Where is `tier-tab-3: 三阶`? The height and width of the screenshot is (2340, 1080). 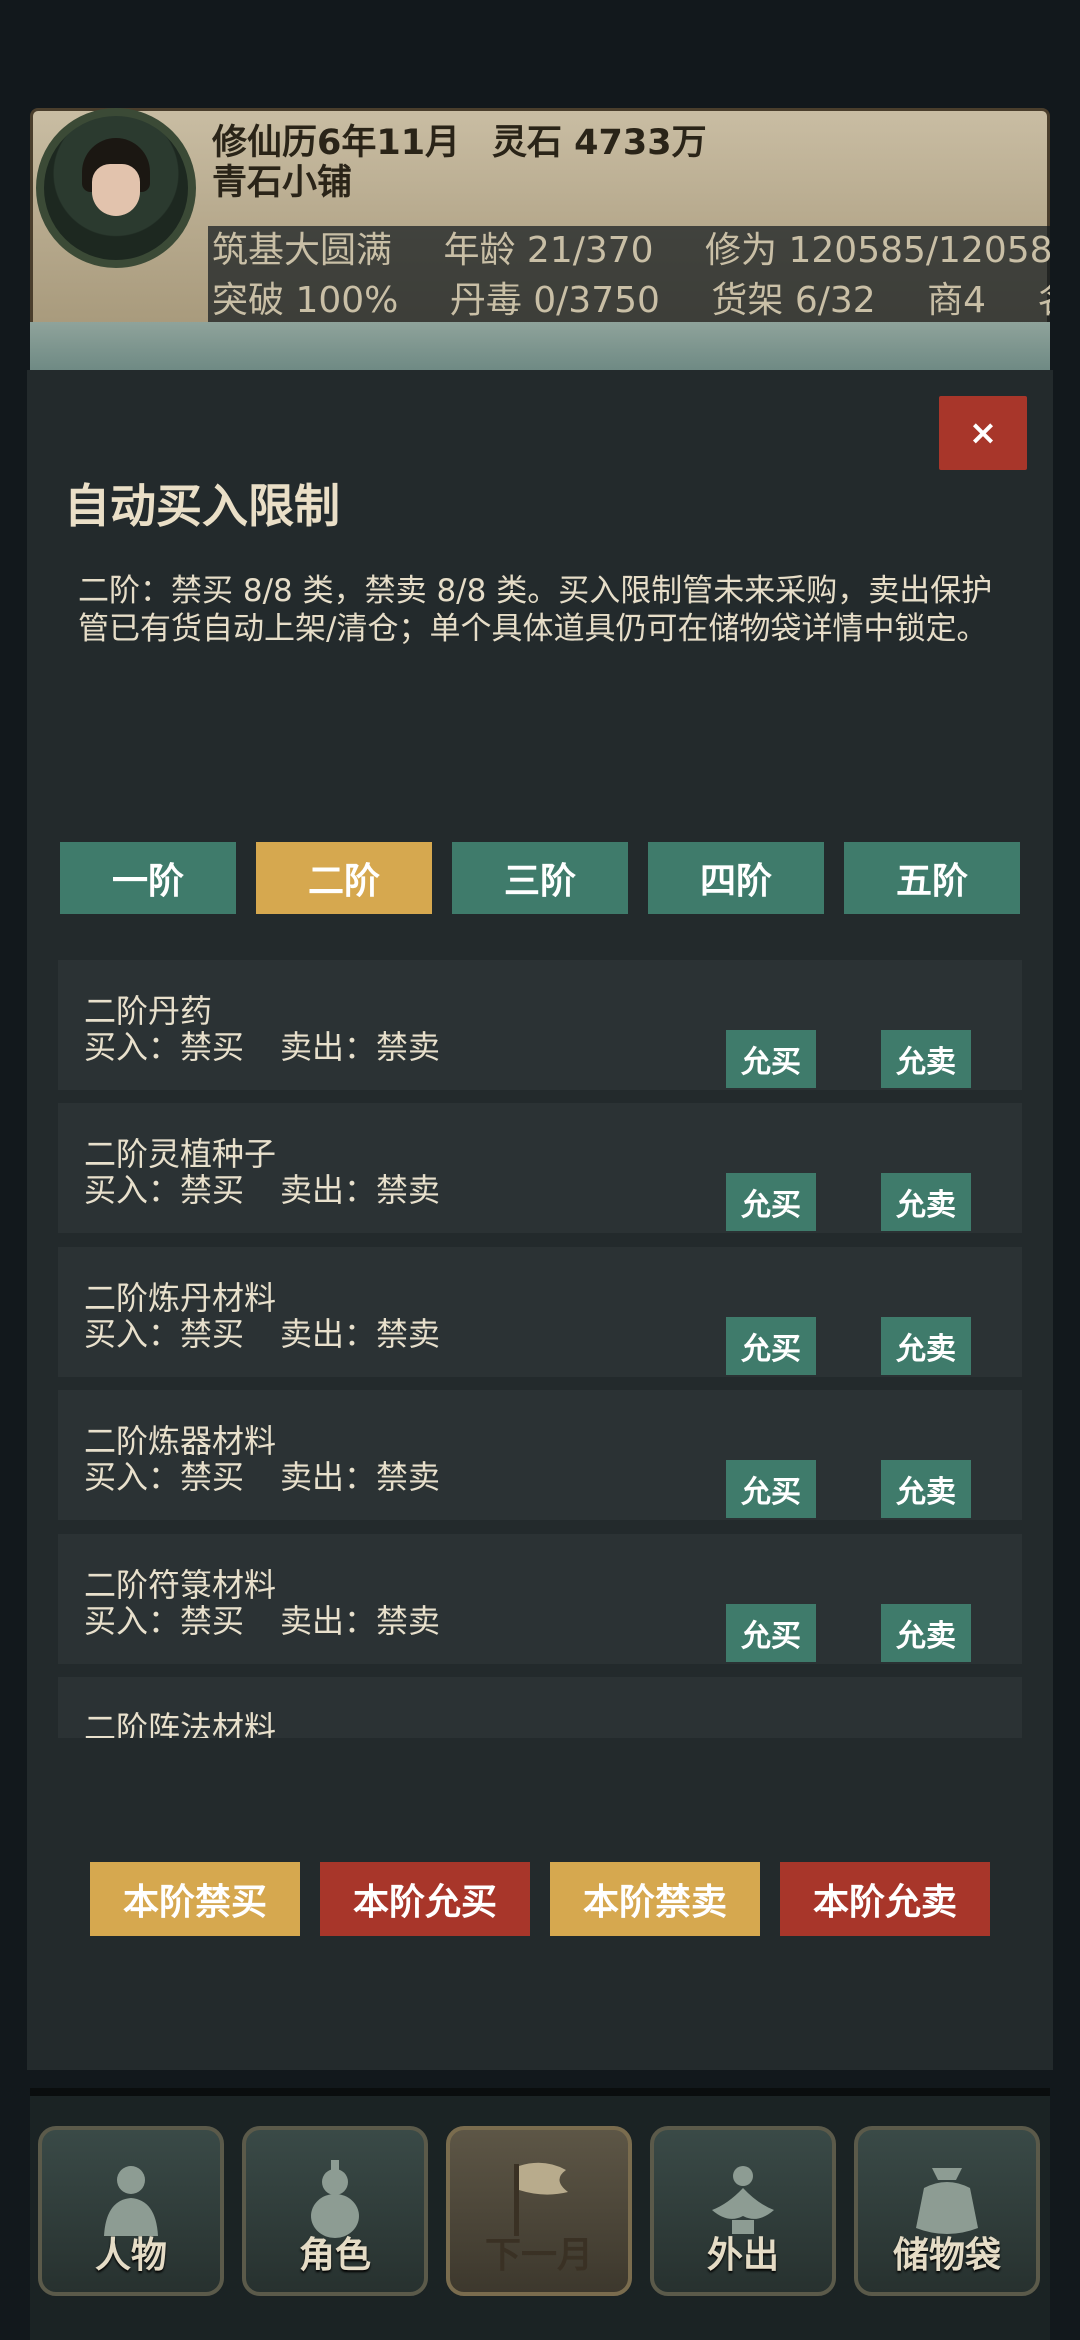
tier-tab-3: 三阶 is located at coordinates (540, 878).